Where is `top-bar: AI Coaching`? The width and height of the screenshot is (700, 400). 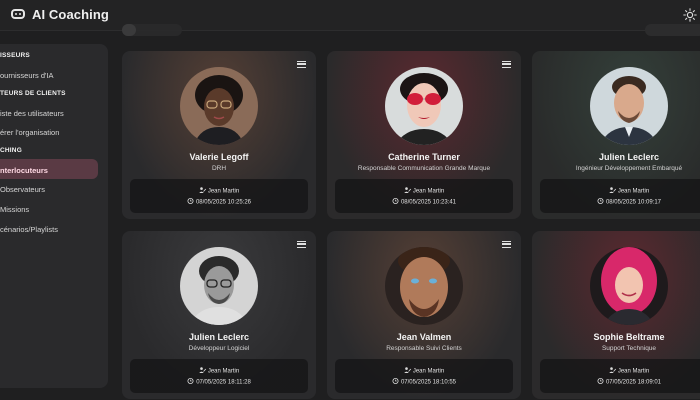
top-bar: AI Coaching is located at coordinates (350, 15).